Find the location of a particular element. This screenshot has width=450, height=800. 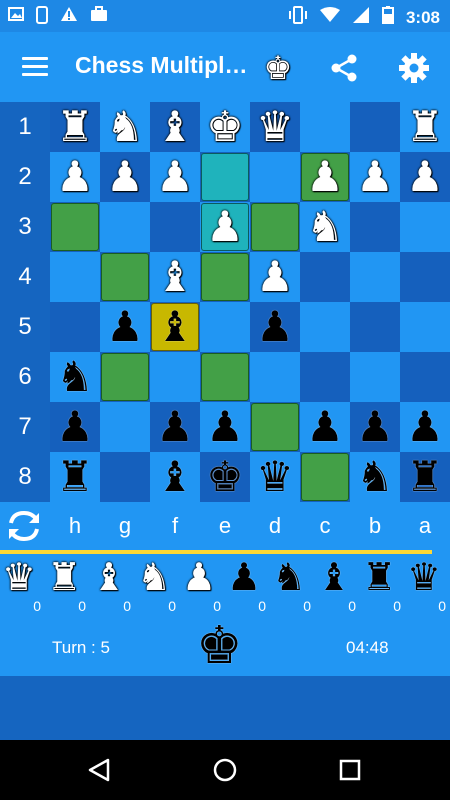

board-square-d4: ♟ is located at coordinates (275, 277).